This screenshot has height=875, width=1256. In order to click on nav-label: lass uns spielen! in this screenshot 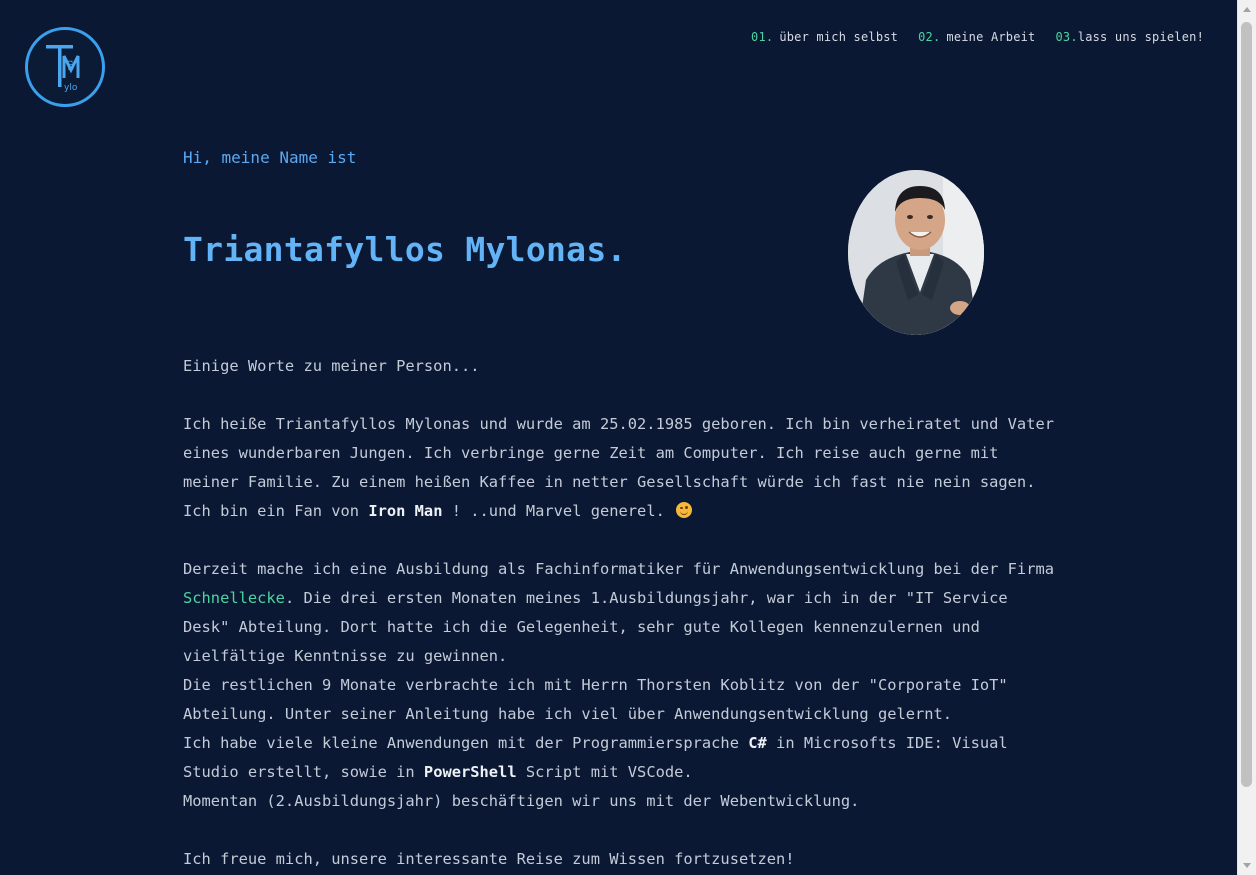, I will do `click(1140, 37)`.